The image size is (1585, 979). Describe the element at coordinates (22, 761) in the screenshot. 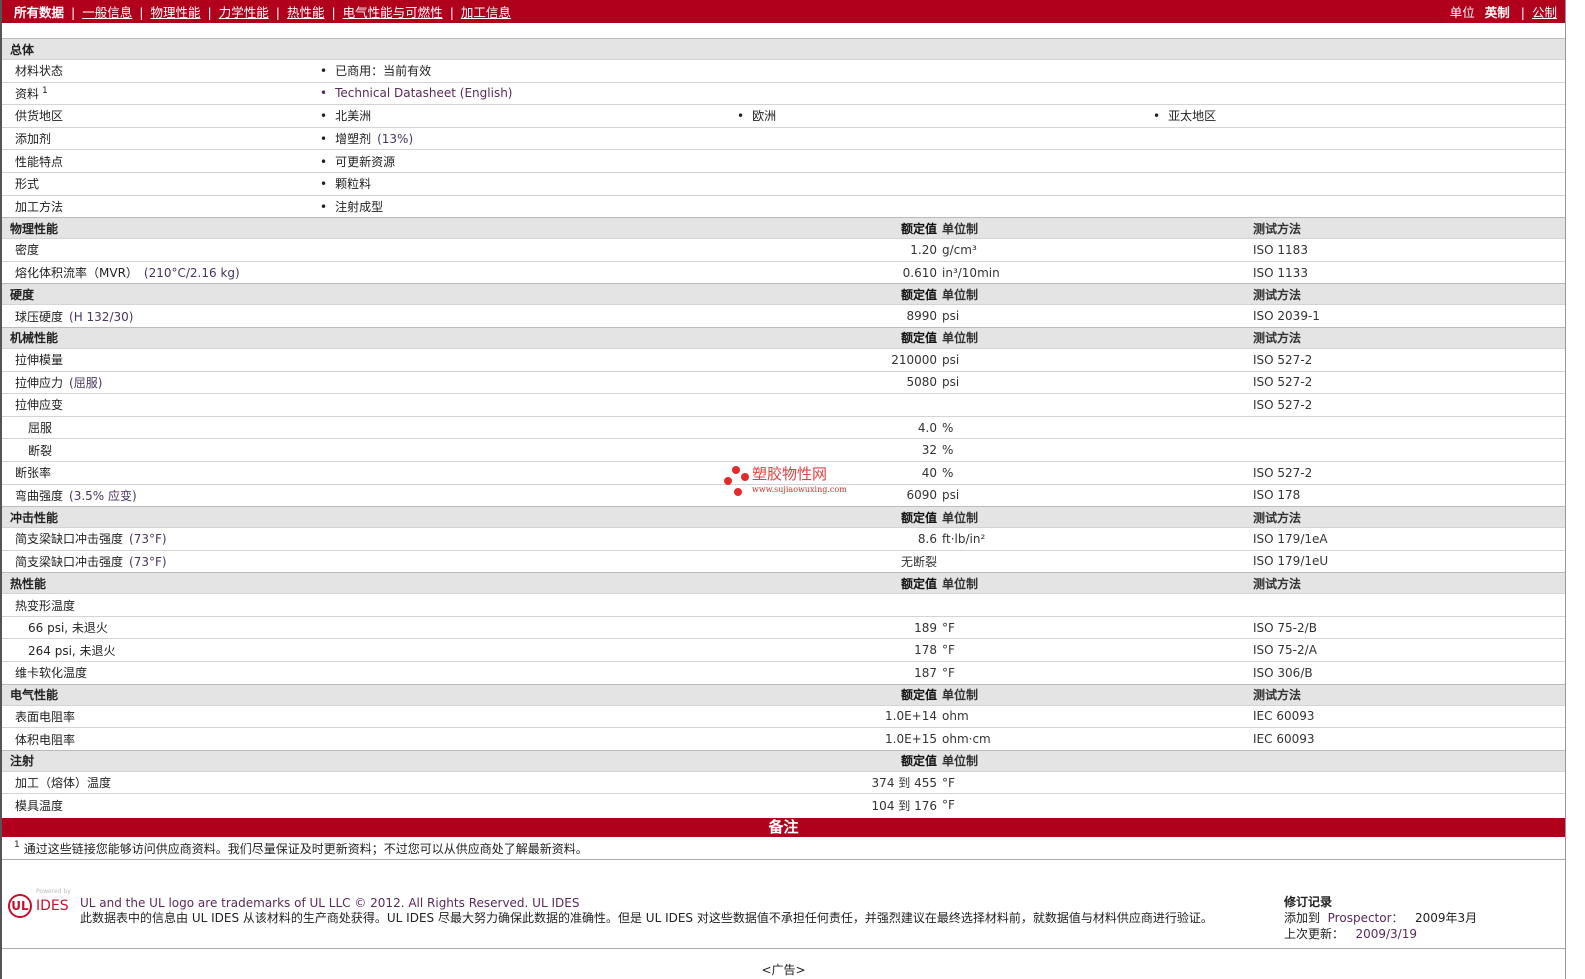

I see `section-title: 注射` at that location.